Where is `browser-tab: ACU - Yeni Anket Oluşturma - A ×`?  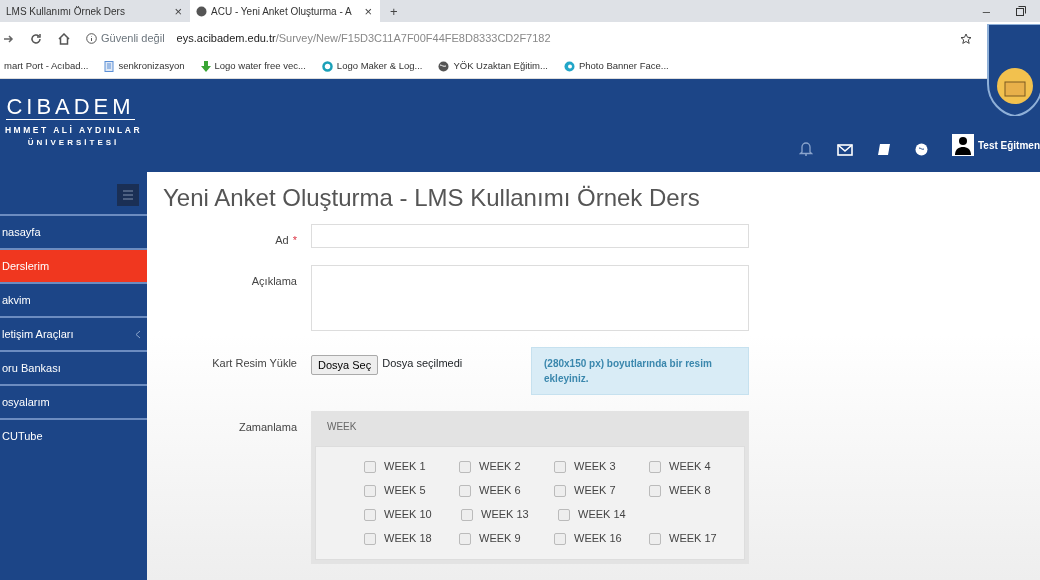
browser-tab: ACU - Yeni Anket Oluşturma - A × is located at coordinates (285, 11).